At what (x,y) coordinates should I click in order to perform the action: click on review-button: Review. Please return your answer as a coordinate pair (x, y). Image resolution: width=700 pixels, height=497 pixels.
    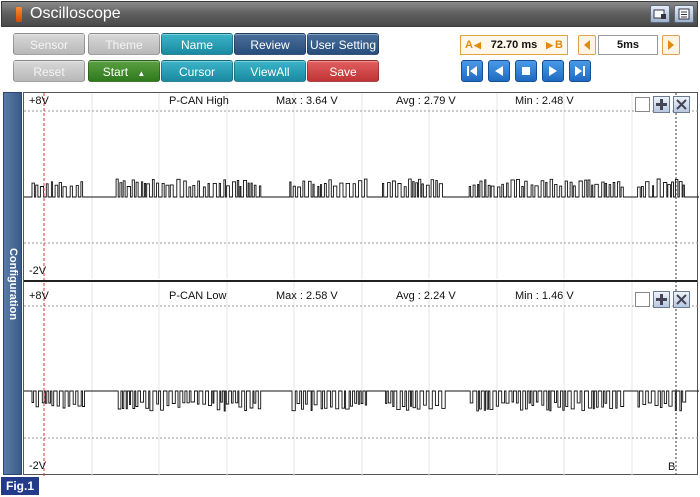
    Looking at the image, I should click on (270, 44).